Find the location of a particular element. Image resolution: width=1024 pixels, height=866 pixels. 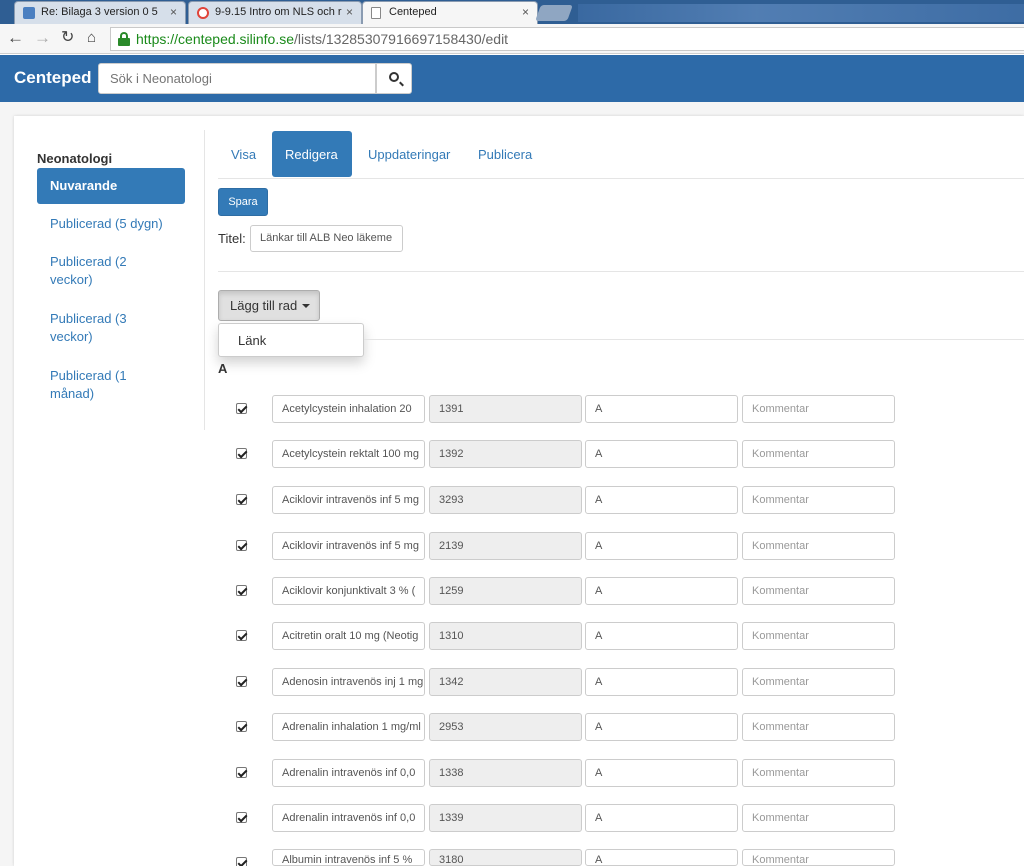

row-name-field: Adrenalin inhalation 1 mg/ml is located at coordinates (348, 727).